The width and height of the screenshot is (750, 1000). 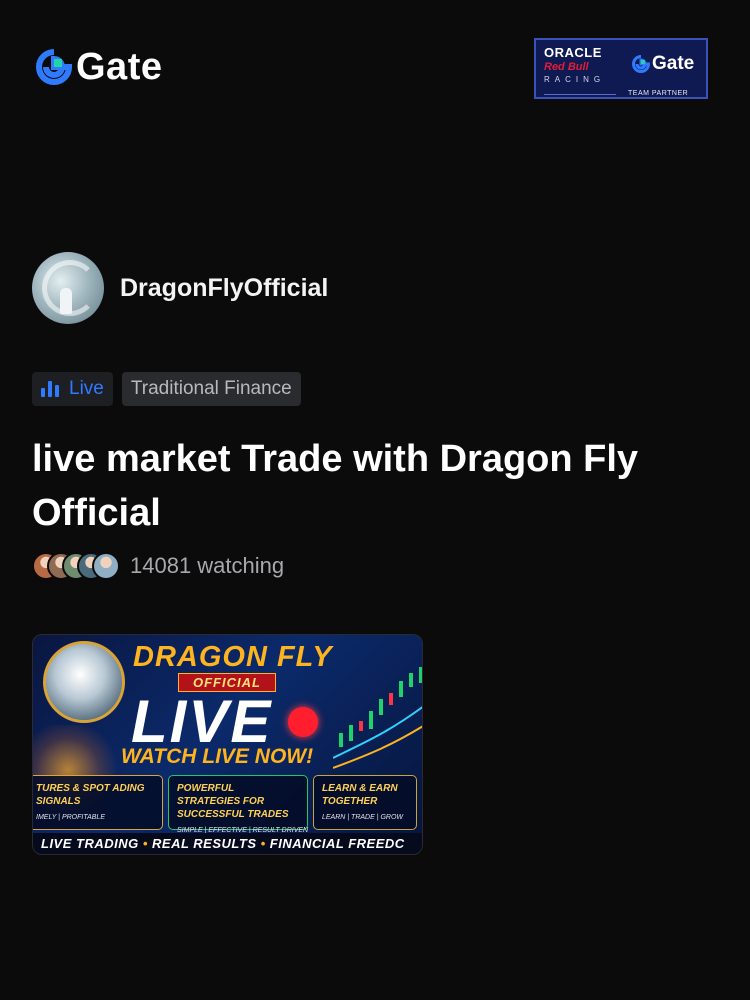 What do you see at coordinates (119, 67) in the screenshot?
I see `logo-text: Gate` at bounding box center [119, 67].